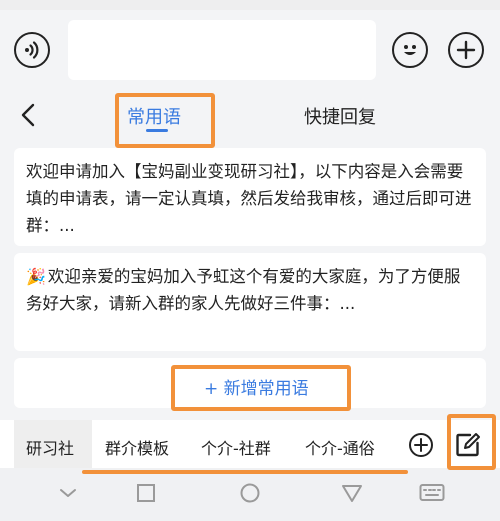  Describe the element at coordinates (352, 493) in the screenshot. I see `triangle-icon` at that location.